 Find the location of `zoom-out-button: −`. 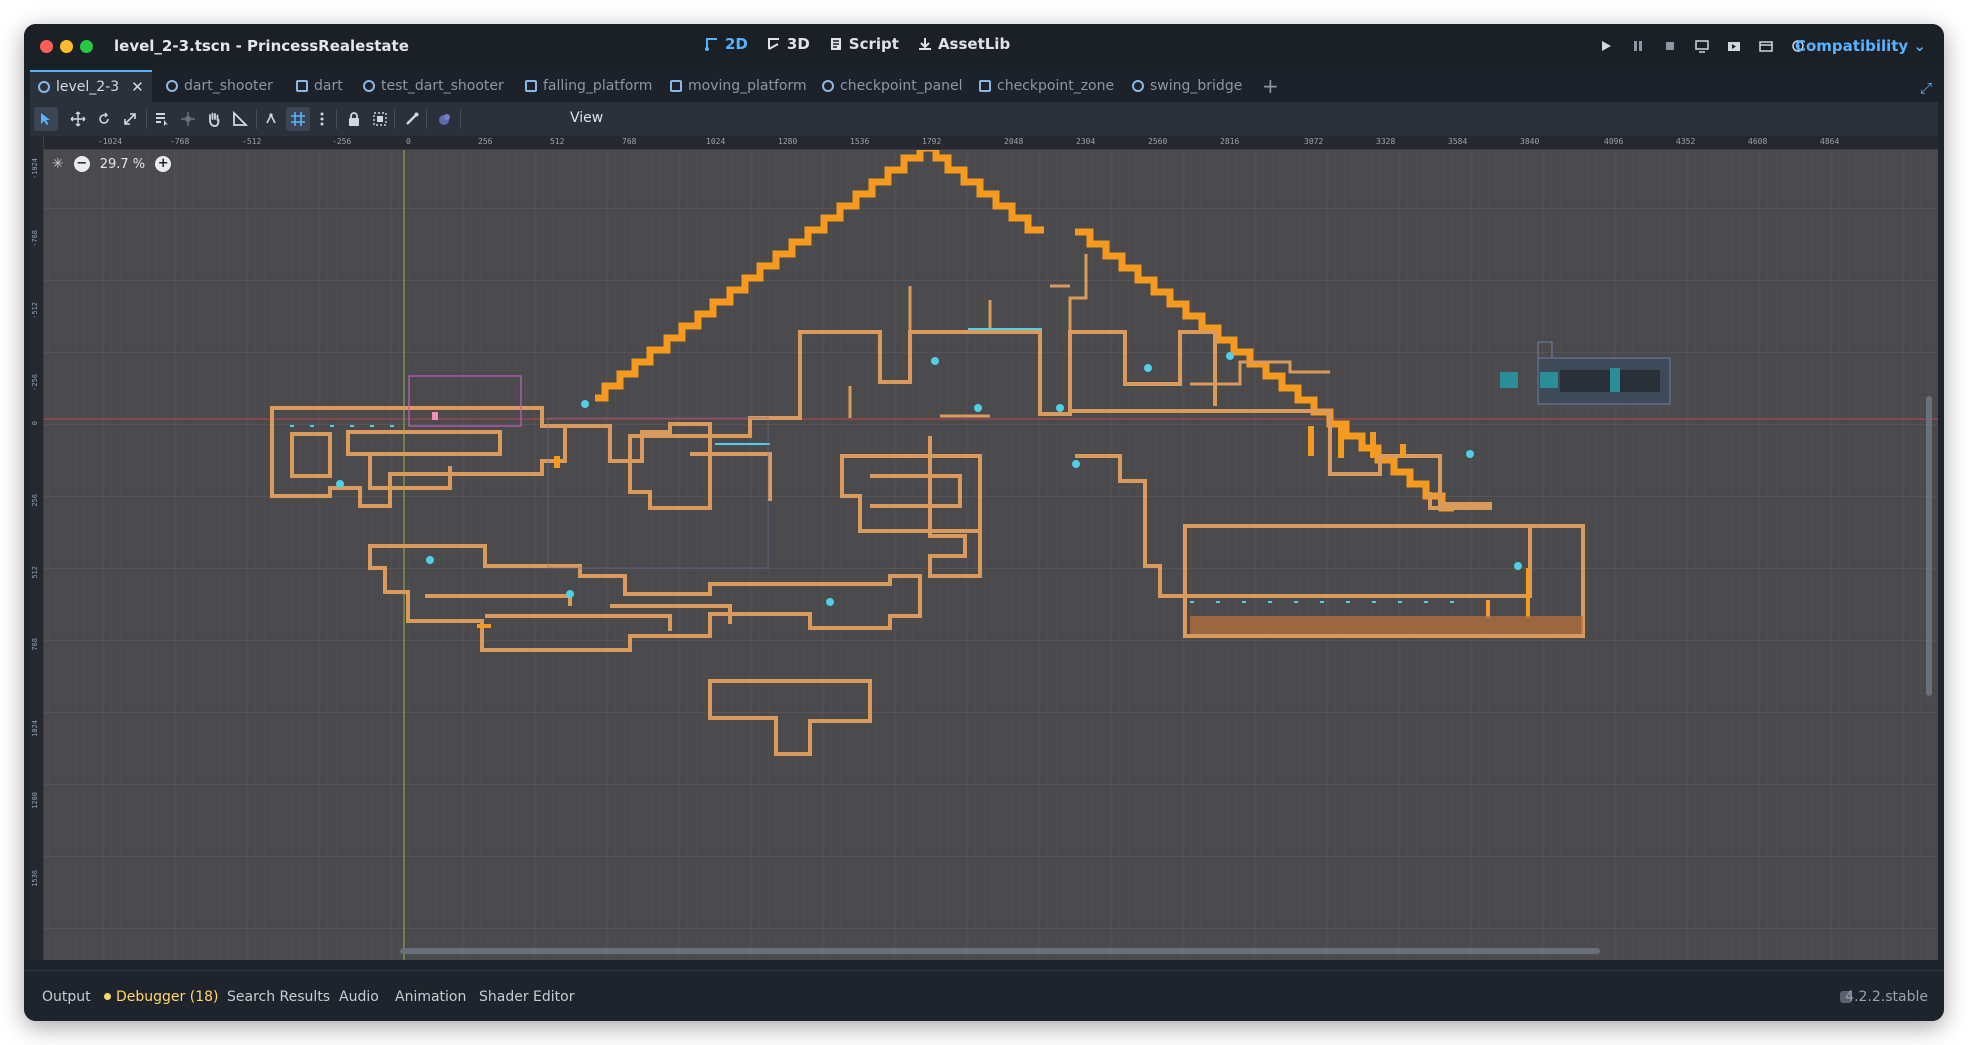

zoom-out-button: − is located at coordinates (81, 164).